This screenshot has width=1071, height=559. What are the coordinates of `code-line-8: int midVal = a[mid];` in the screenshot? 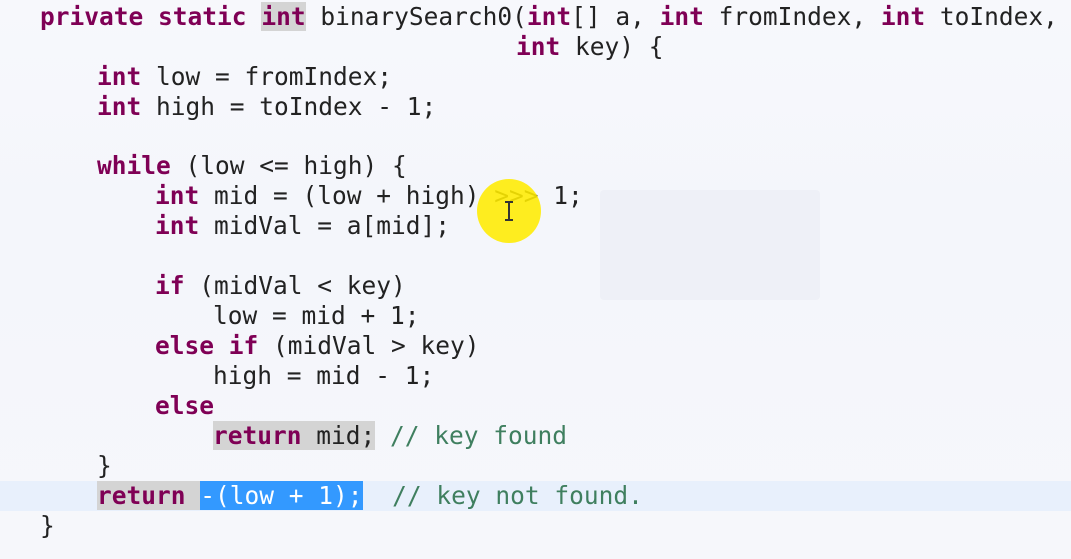 It's located at (302, 226).